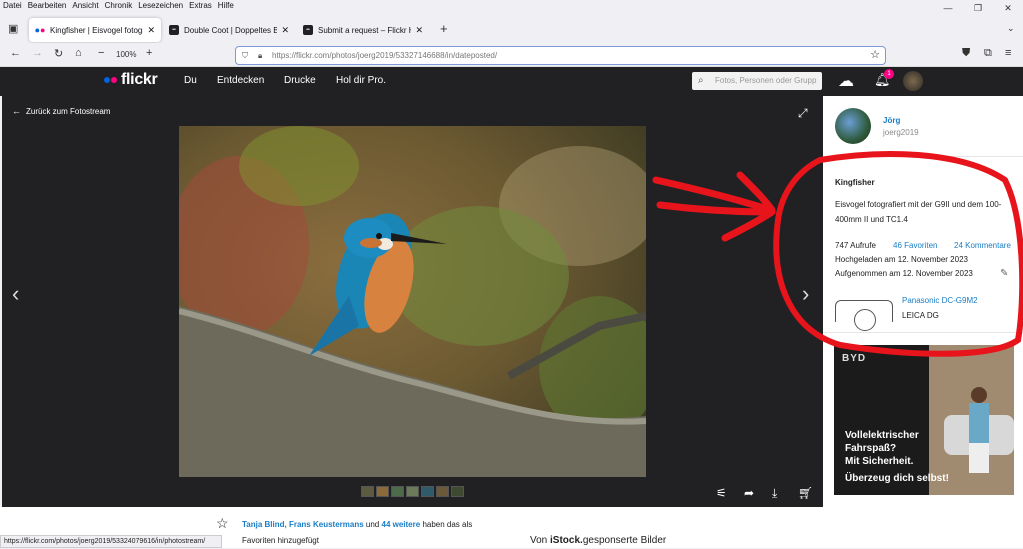 Image resolution: width=1023 pixels, height=549 pixels. I want to click on divider, so click(923, 332).